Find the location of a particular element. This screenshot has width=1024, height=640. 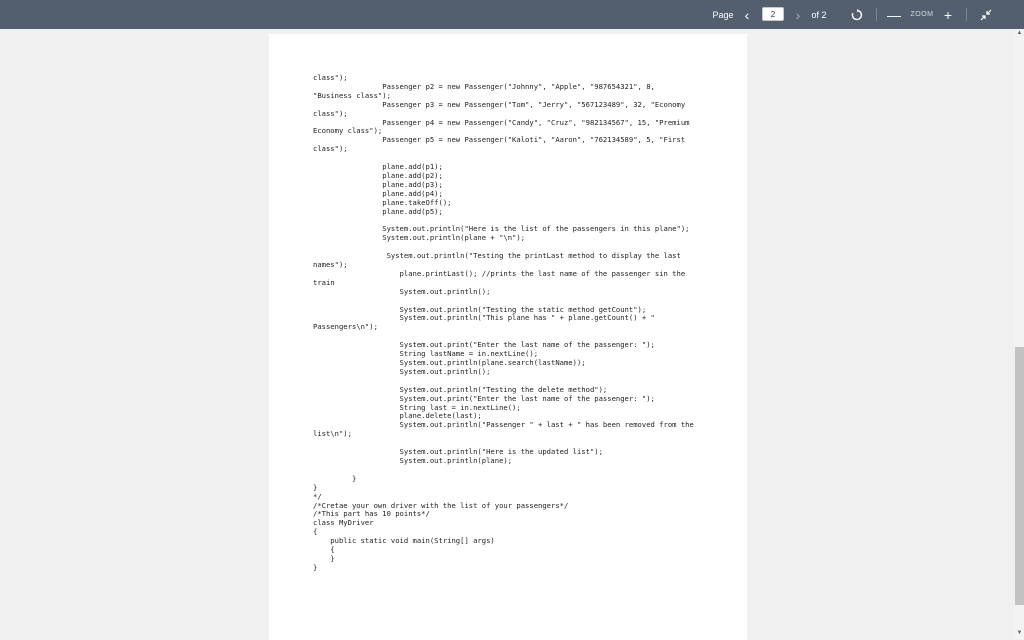

page-number-input: 2 is located at coordinates (773, 14).